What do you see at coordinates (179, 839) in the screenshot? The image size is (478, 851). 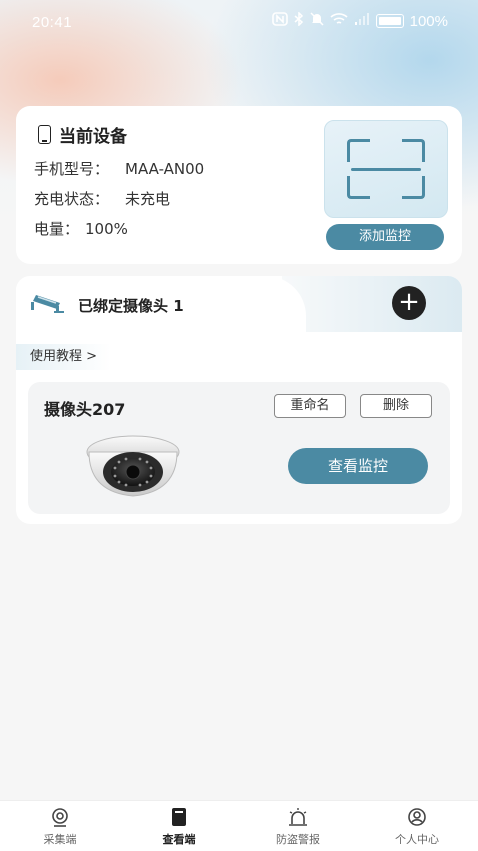 I see `tab-viewer-label: 查看端` at bounding box center [179, 839].